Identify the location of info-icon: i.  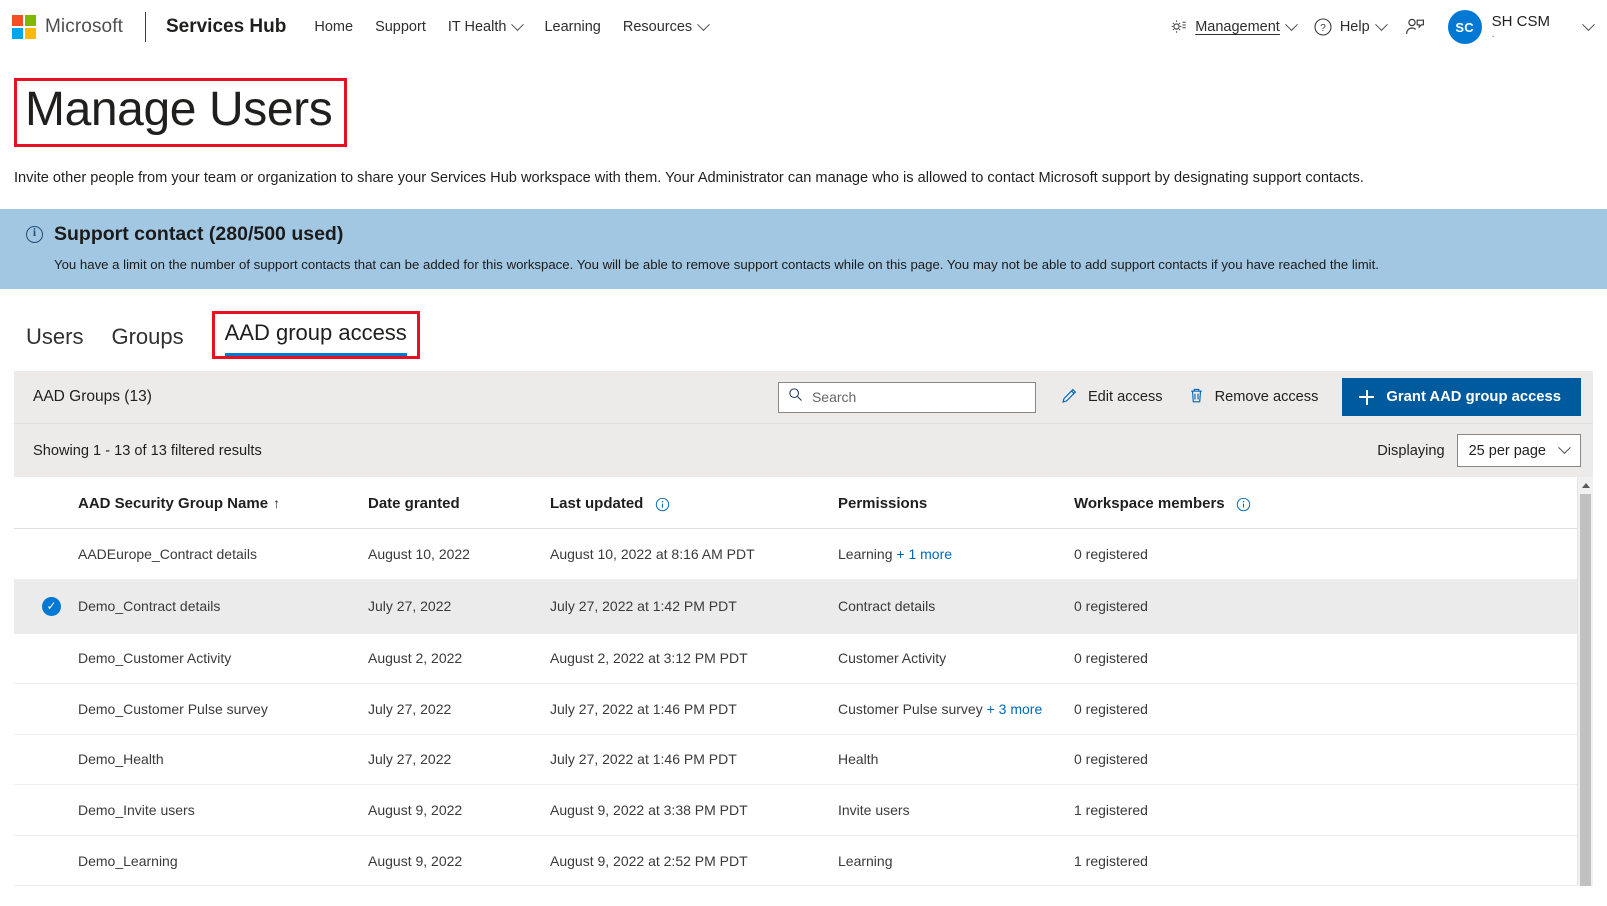
(34, 234).